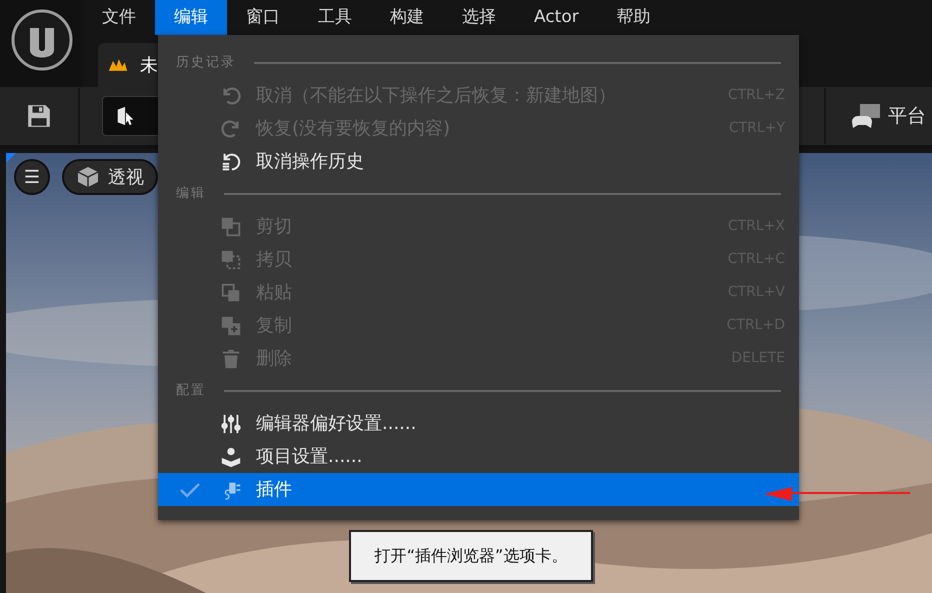  What do you see at coordinates (407, 17) in the screenshot?
I see `menu-bar-item: 构建` at bounding box center [407, 17].